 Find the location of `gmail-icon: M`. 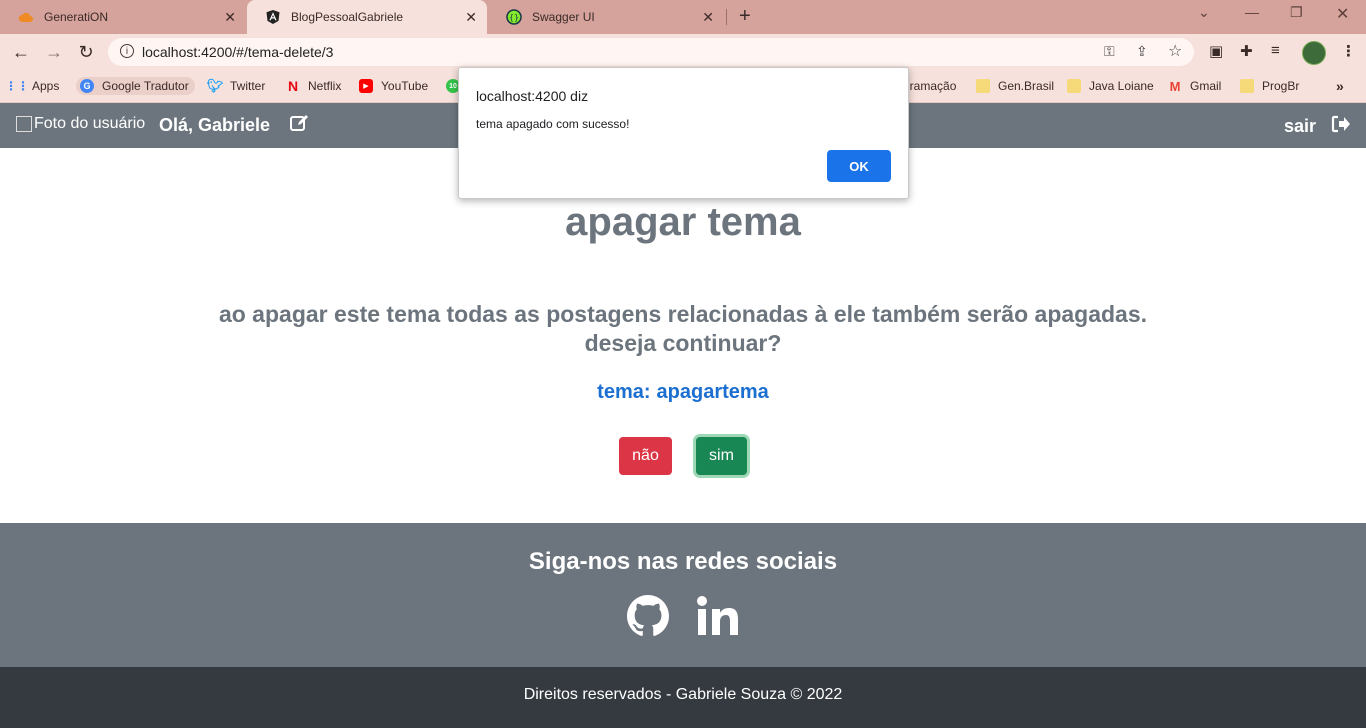

gmail-icon: M is located at coordinates (1175, 86).